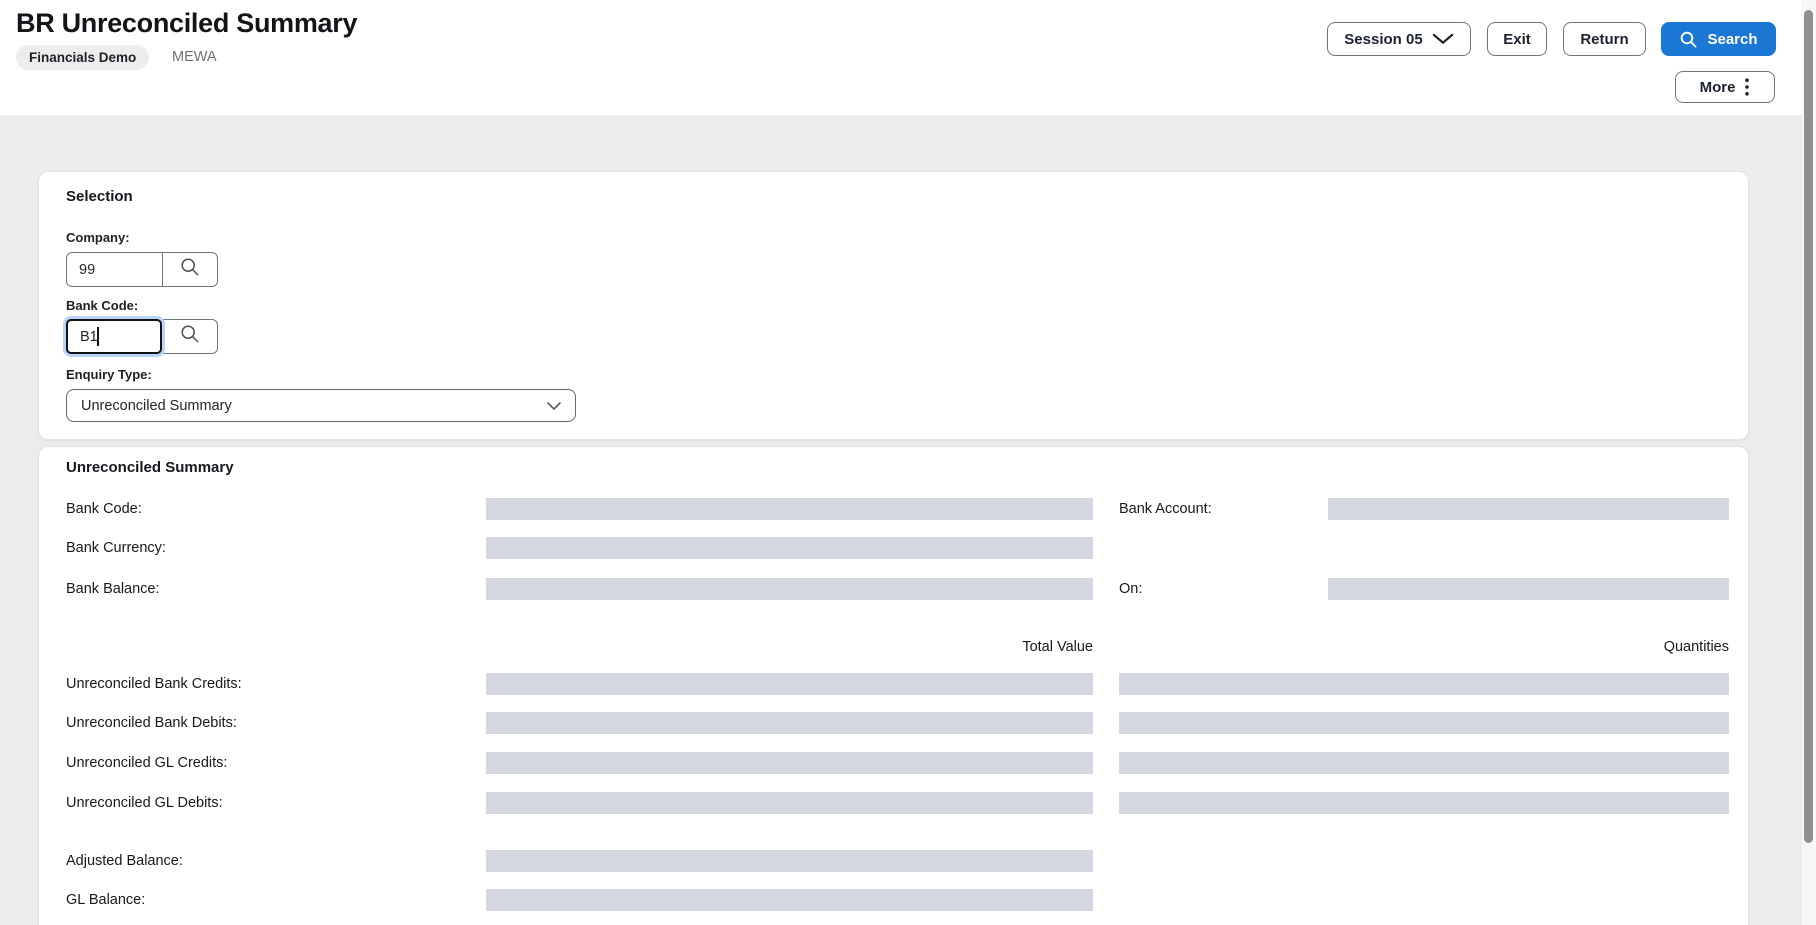  I want to click on enquiry-type-value: Unreconciled Summary, so click(156, 405).